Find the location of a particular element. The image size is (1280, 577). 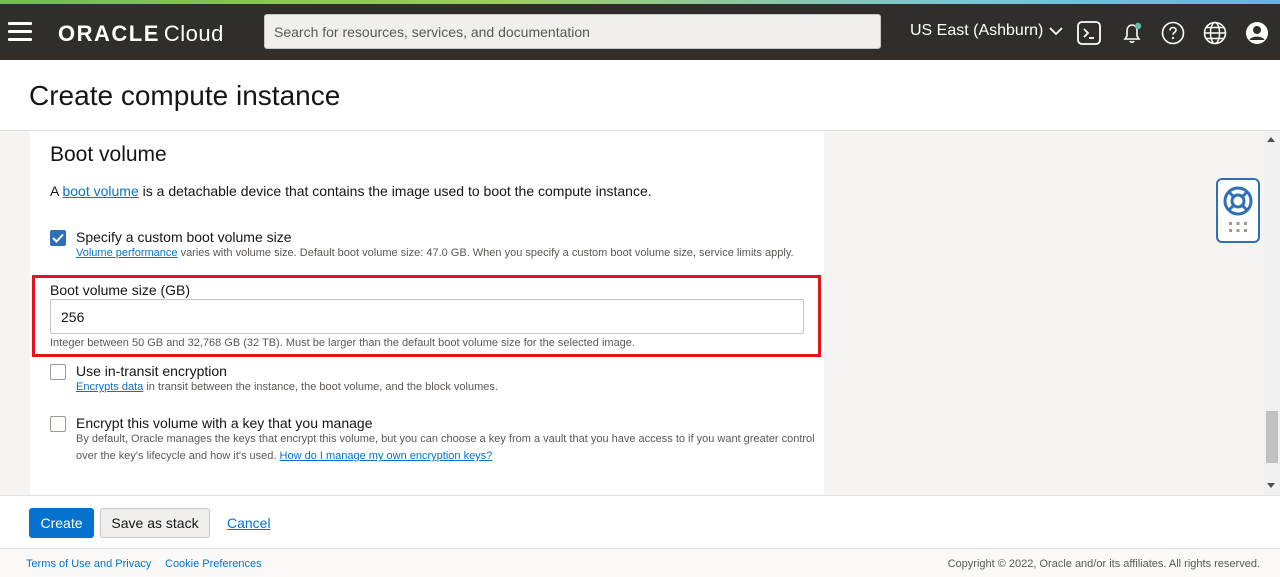

search-input is located at coordinates (572, 31).